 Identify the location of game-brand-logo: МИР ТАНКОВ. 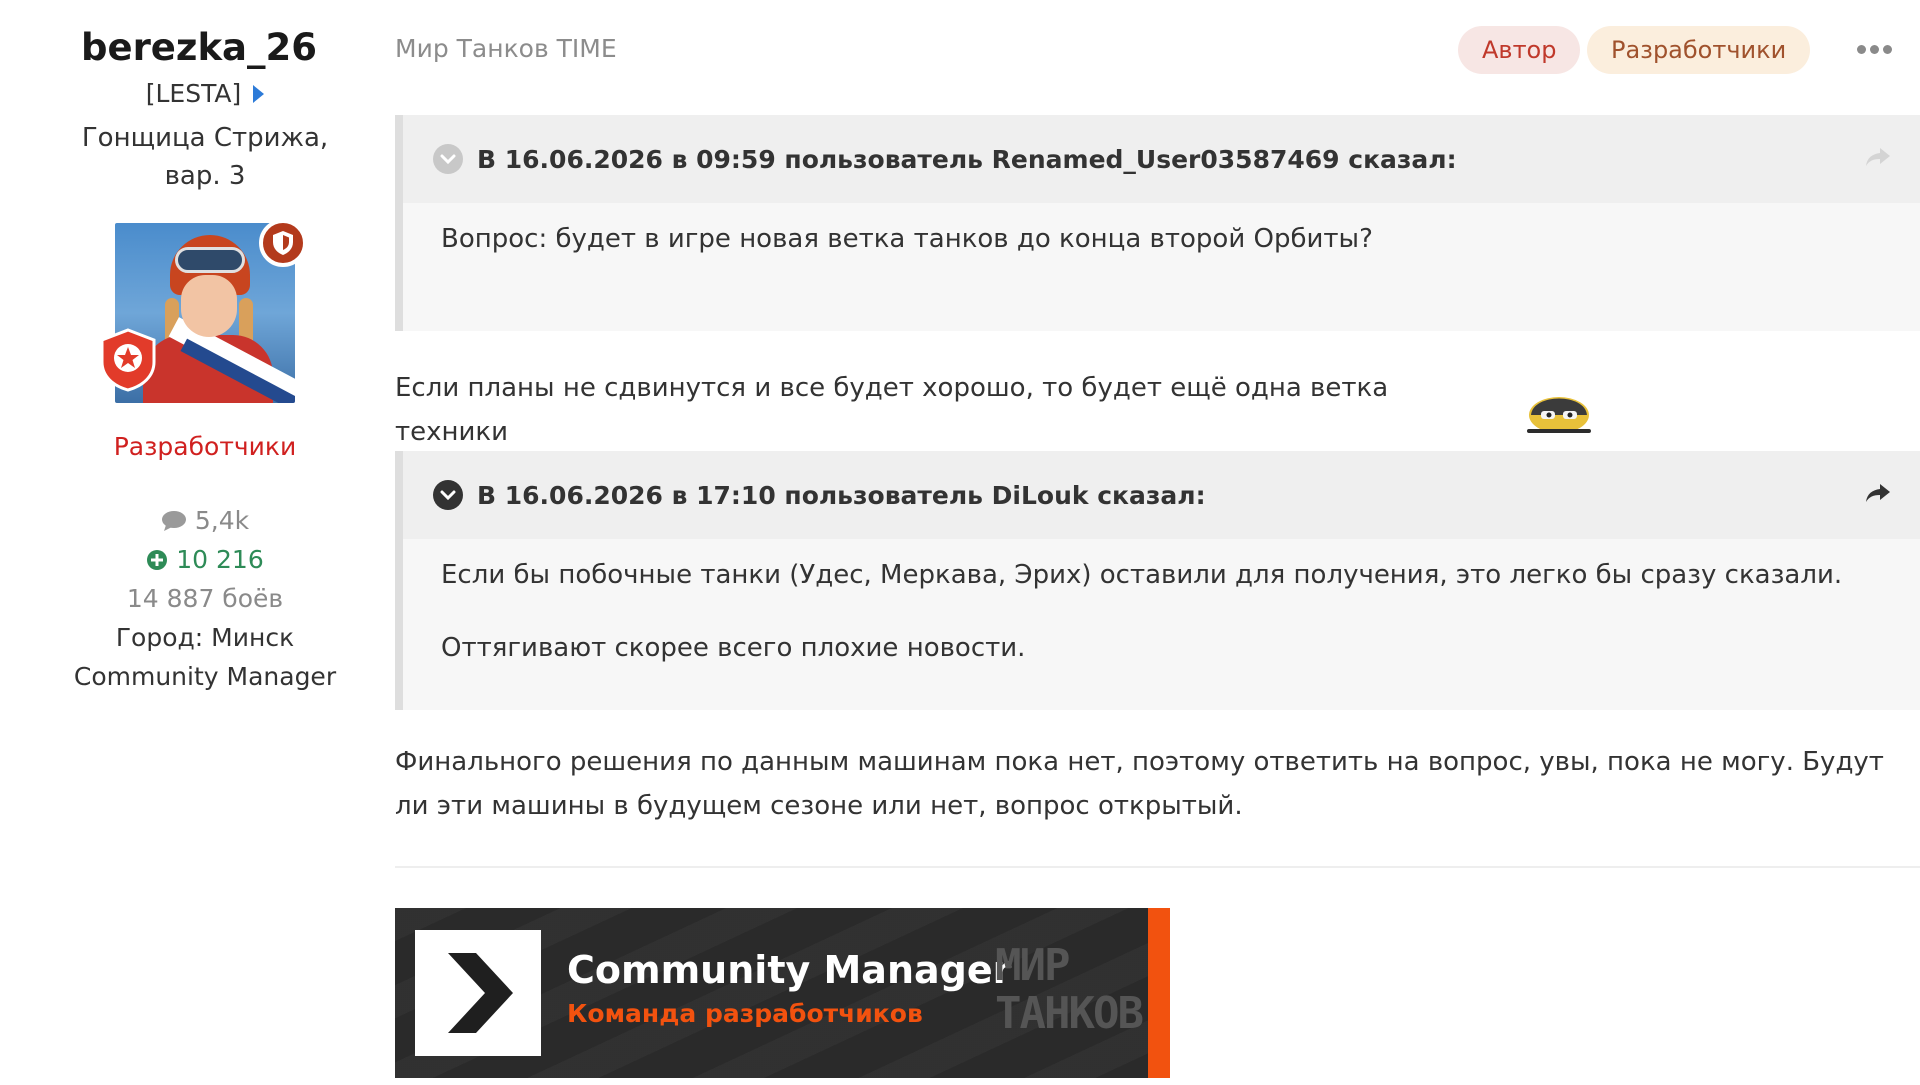
(1069, 989).